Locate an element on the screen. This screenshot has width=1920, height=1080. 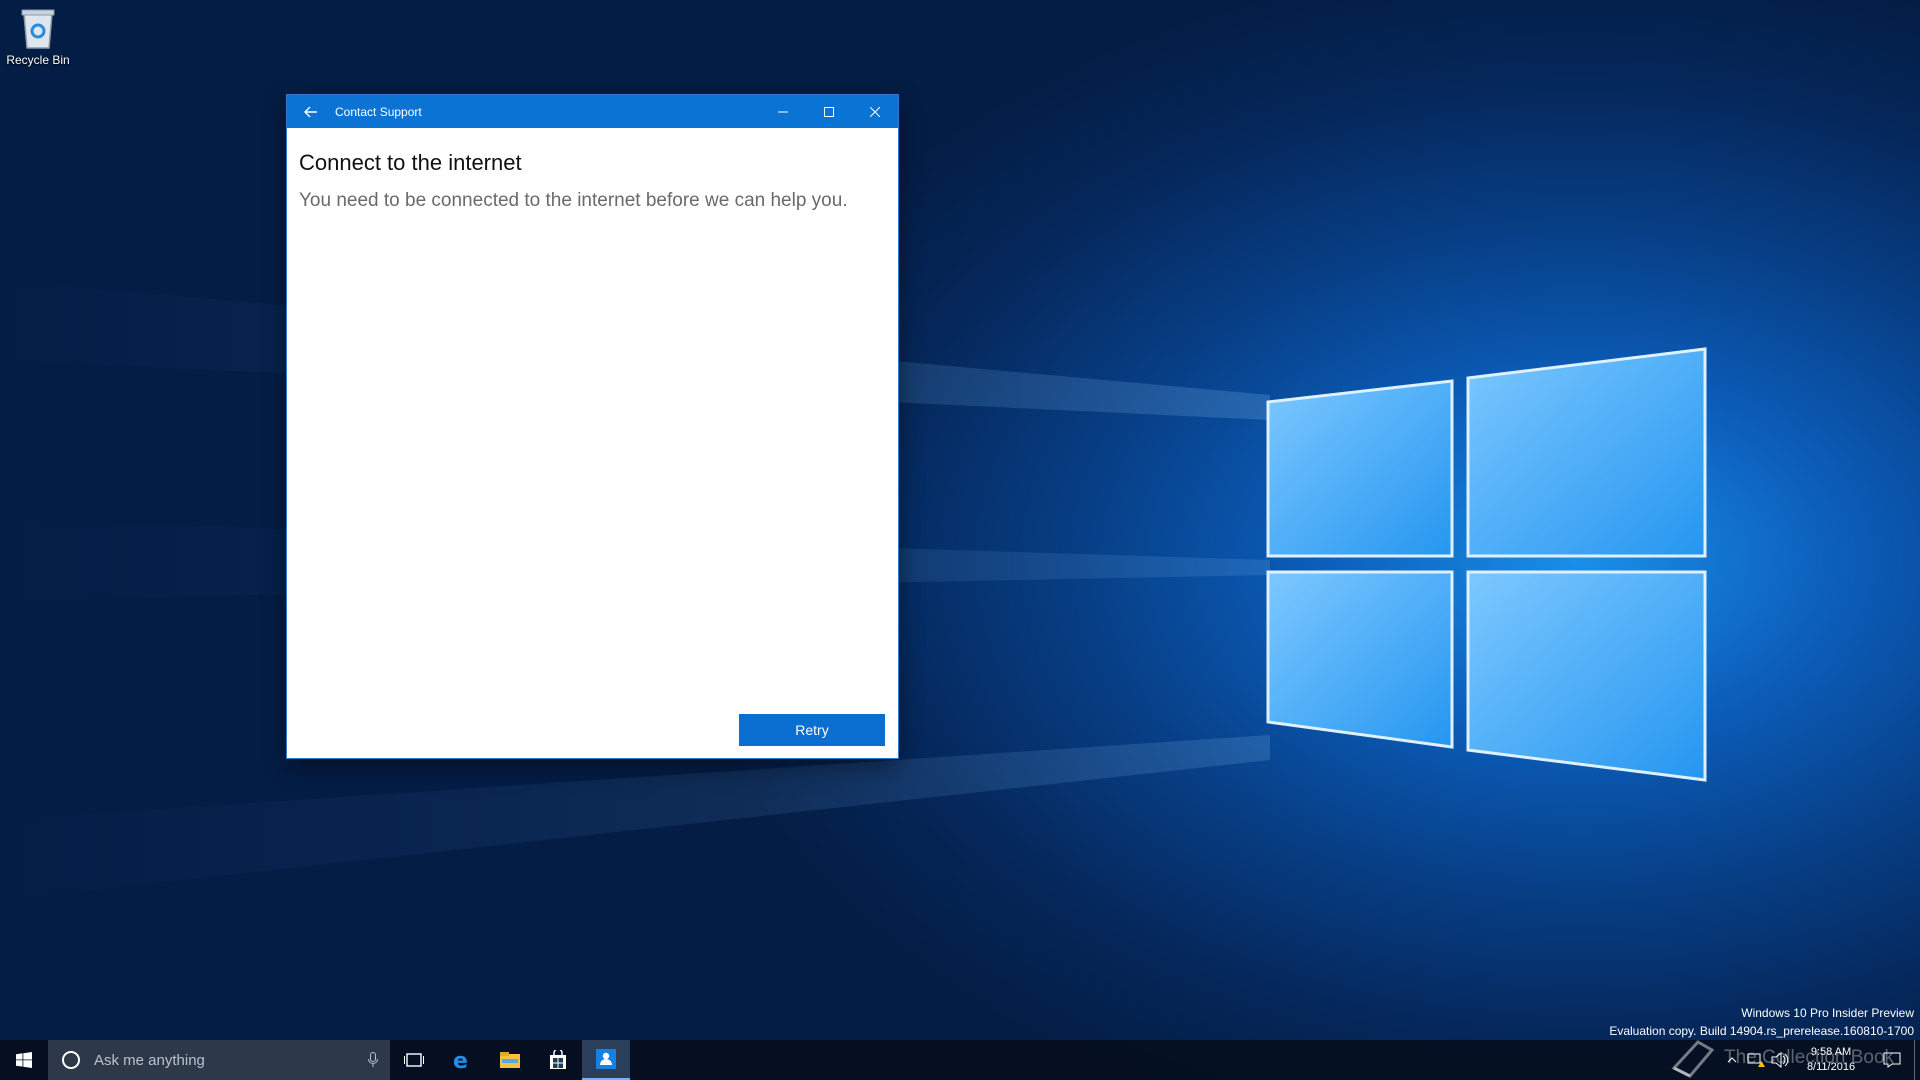
start-button is located at coordinates (24, 1060).